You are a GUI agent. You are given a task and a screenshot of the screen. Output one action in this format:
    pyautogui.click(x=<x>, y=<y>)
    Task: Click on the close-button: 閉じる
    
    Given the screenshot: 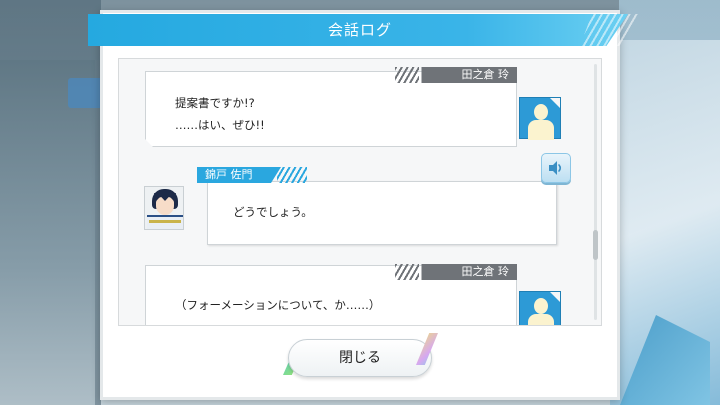 What is the action you would take?
    pyautogui.click(x=360, y=358)
    